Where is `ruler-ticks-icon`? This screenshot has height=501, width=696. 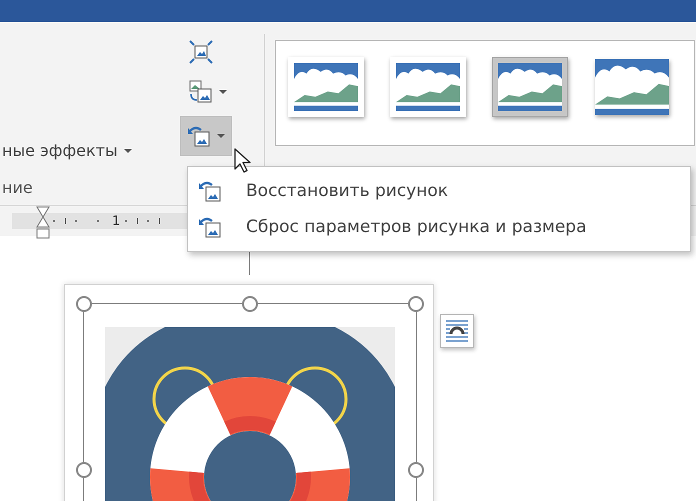
ruler-ticks-icon is located at coordinates (142, 221).